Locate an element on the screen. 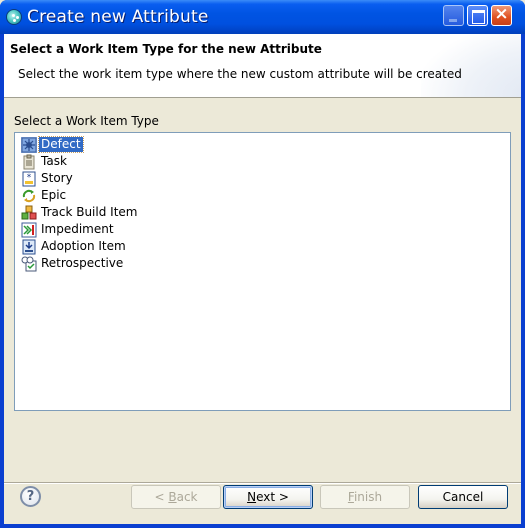 The image size is (525, 528). close-button: × is located at coordinates (501, 15).